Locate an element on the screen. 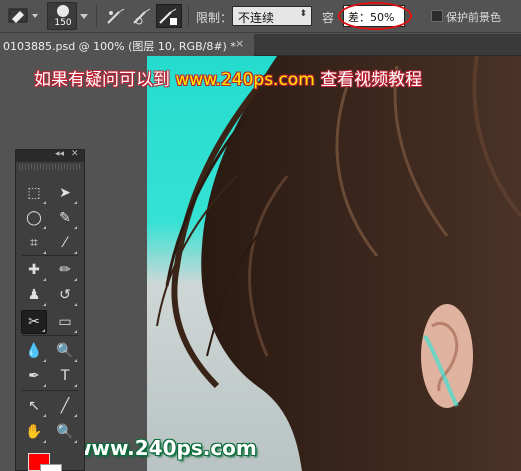 The image size is (521, 471). eyedropper-tool-button: ⁄ is located at coordinates (65, 243).